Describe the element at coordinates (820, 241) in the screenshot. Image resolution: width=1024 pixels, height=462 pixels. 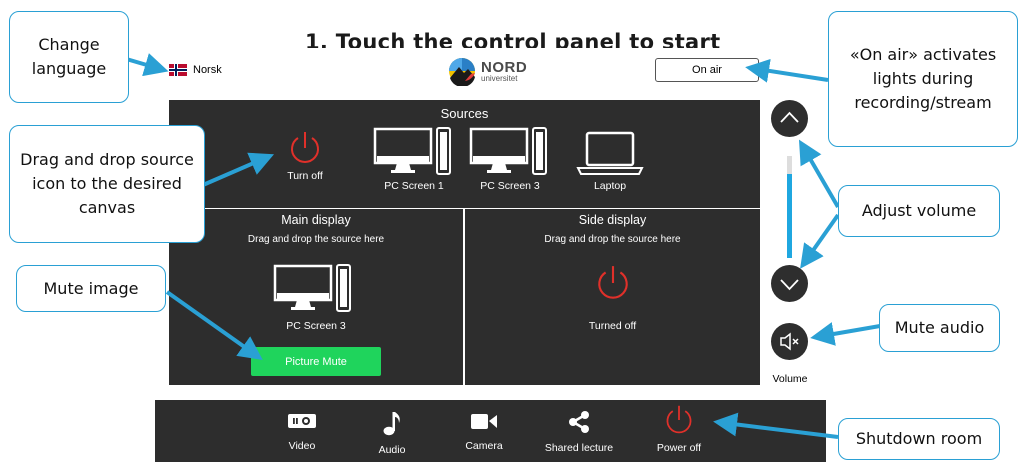
I see `arrow-volume-down` at that location.